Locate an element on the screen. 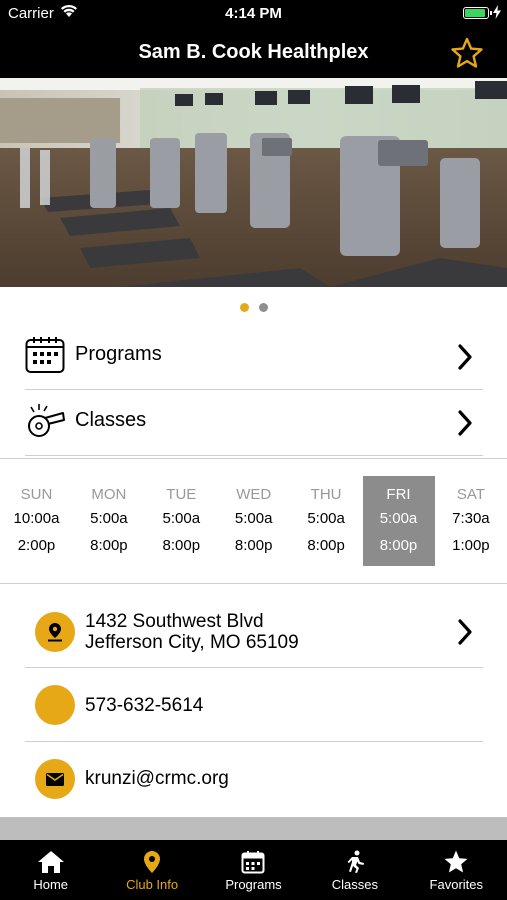  content-bottom-band is located at coordinates (253, 828).